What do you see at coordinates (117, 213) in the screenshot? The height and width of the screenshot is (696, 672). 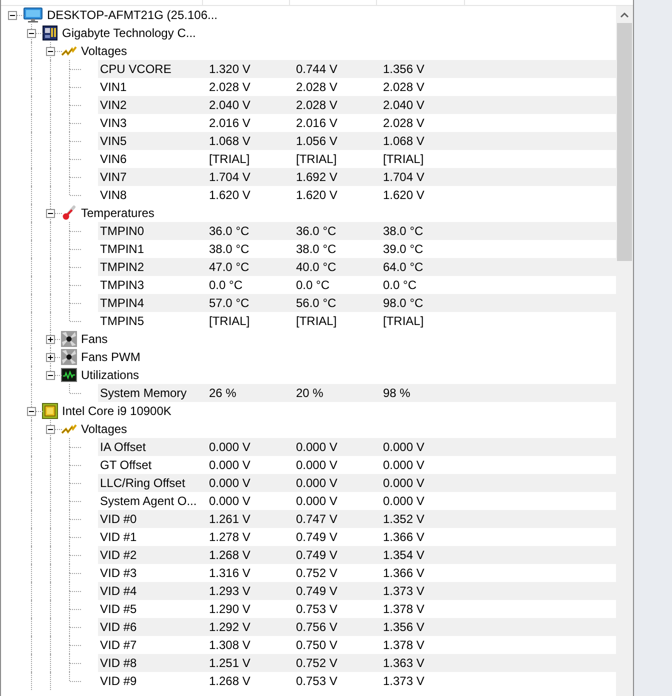 I see `tree-node-label: Temperatures` at bounding box center [117, 213].